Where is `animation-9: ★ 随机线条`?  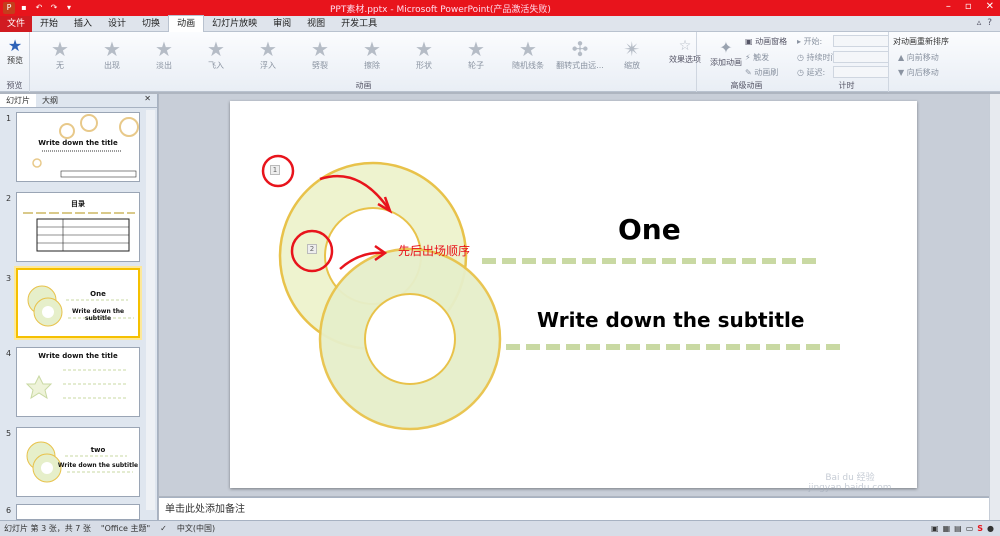 animation-9: ★ 随机线条 is located at coordinates (528, 54).